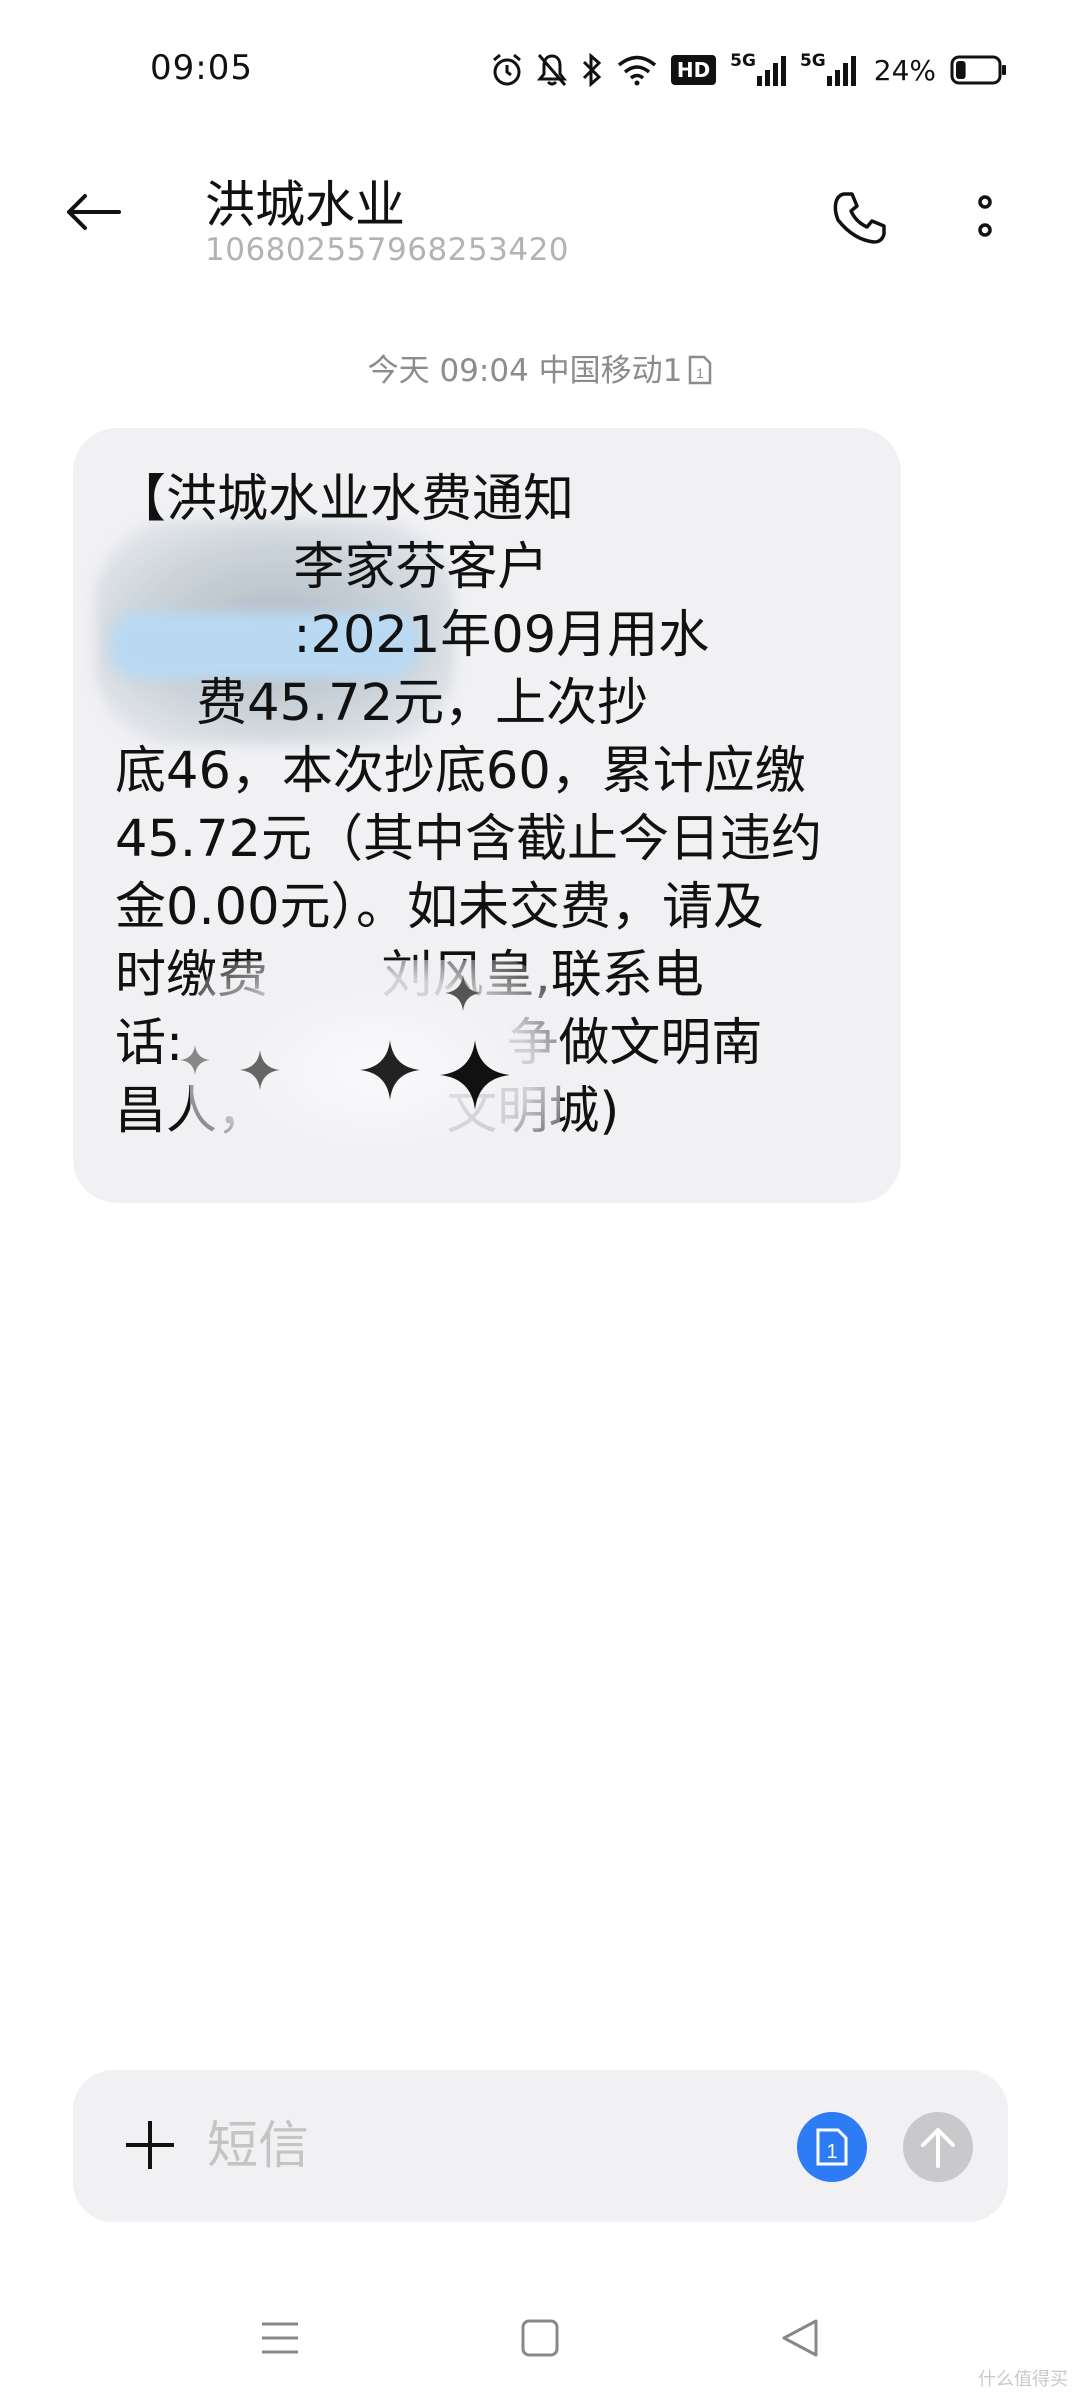 The width and height of the screenshot is (1080, 2400). What do you see at coordinates (540, 215) in the screenshot?
I see `conversation-header: 洪城水业 106802557968253420` at bounding box center [540, 215].